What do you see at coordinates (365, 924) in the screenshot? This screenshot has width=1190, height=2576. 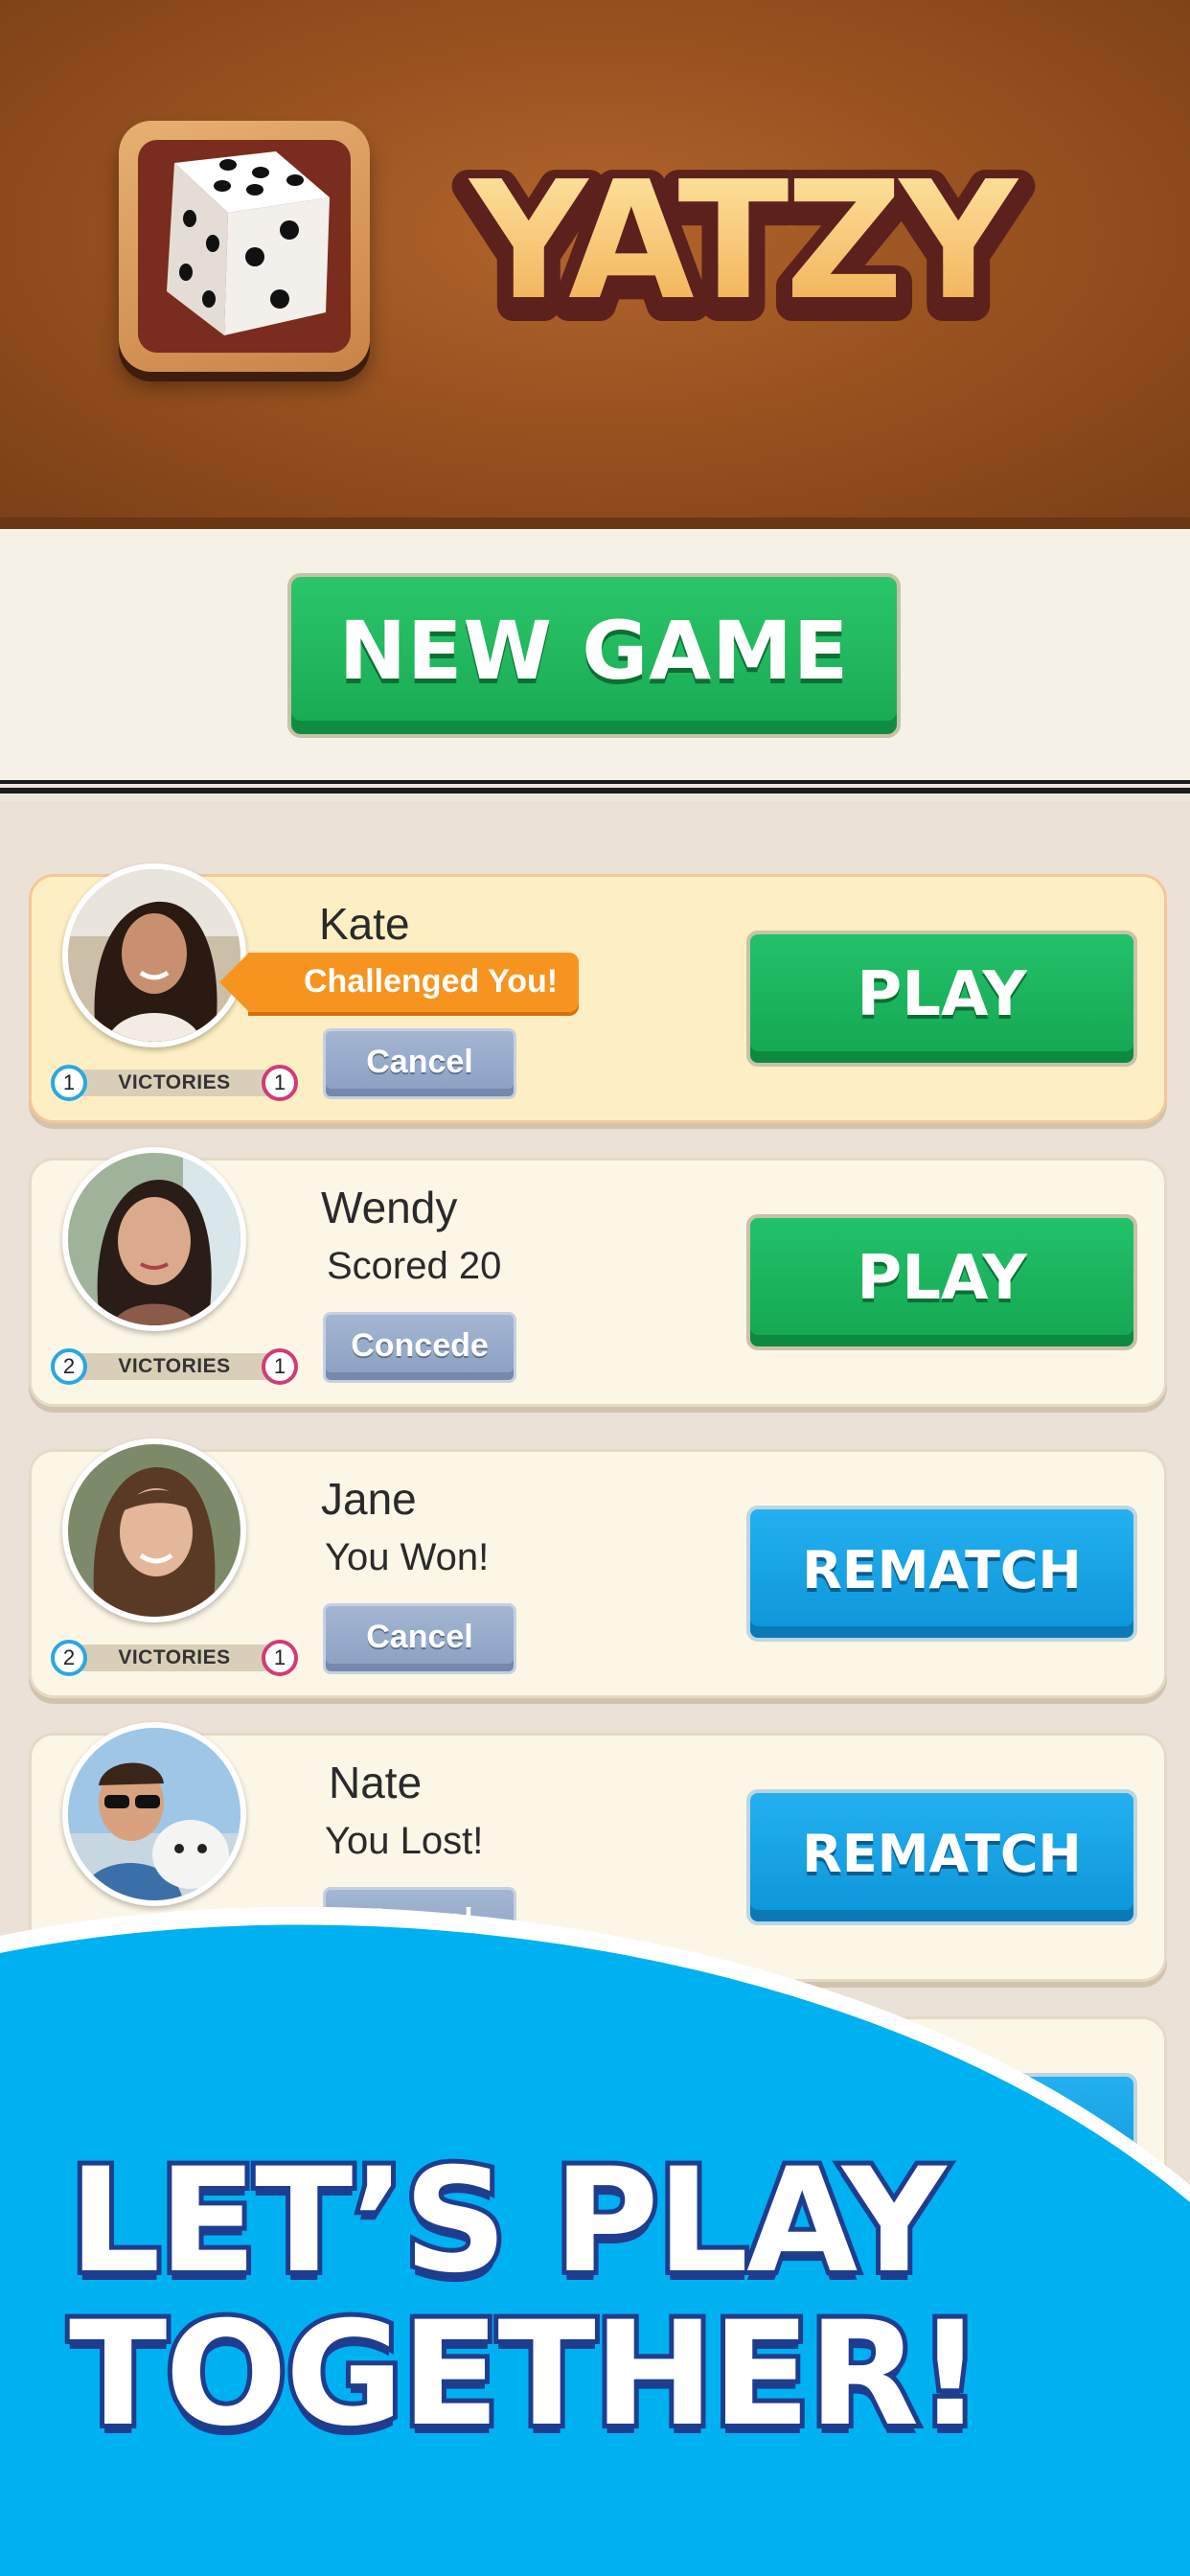 I see `player-name: Kate` at bounding box center [365, 924].